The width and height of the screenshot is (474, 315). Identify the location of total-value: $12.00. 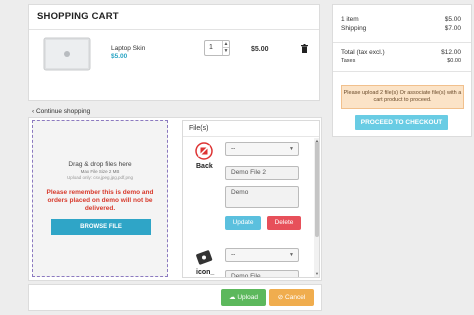
(451, 52).